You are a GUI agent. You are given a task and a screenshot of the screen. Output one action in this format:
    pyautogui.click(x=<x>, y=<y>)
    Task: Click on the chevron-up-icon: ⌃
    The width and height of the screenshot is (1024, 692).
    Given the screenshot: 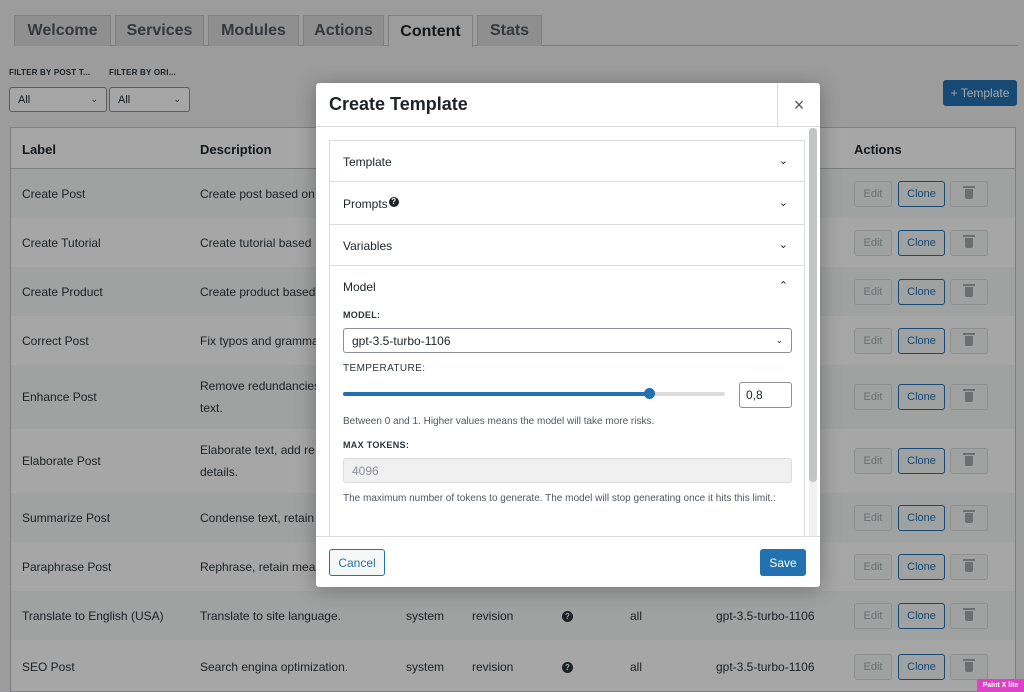 What is the action you would take?
    pyautogui.click(x=783, y=285)
    